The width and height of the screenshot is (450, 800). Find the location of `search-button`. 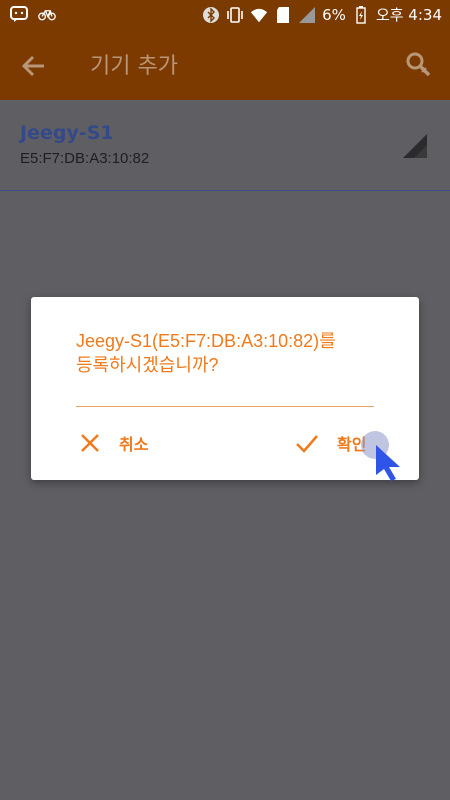

search-button is located at coordinates (418, 64).